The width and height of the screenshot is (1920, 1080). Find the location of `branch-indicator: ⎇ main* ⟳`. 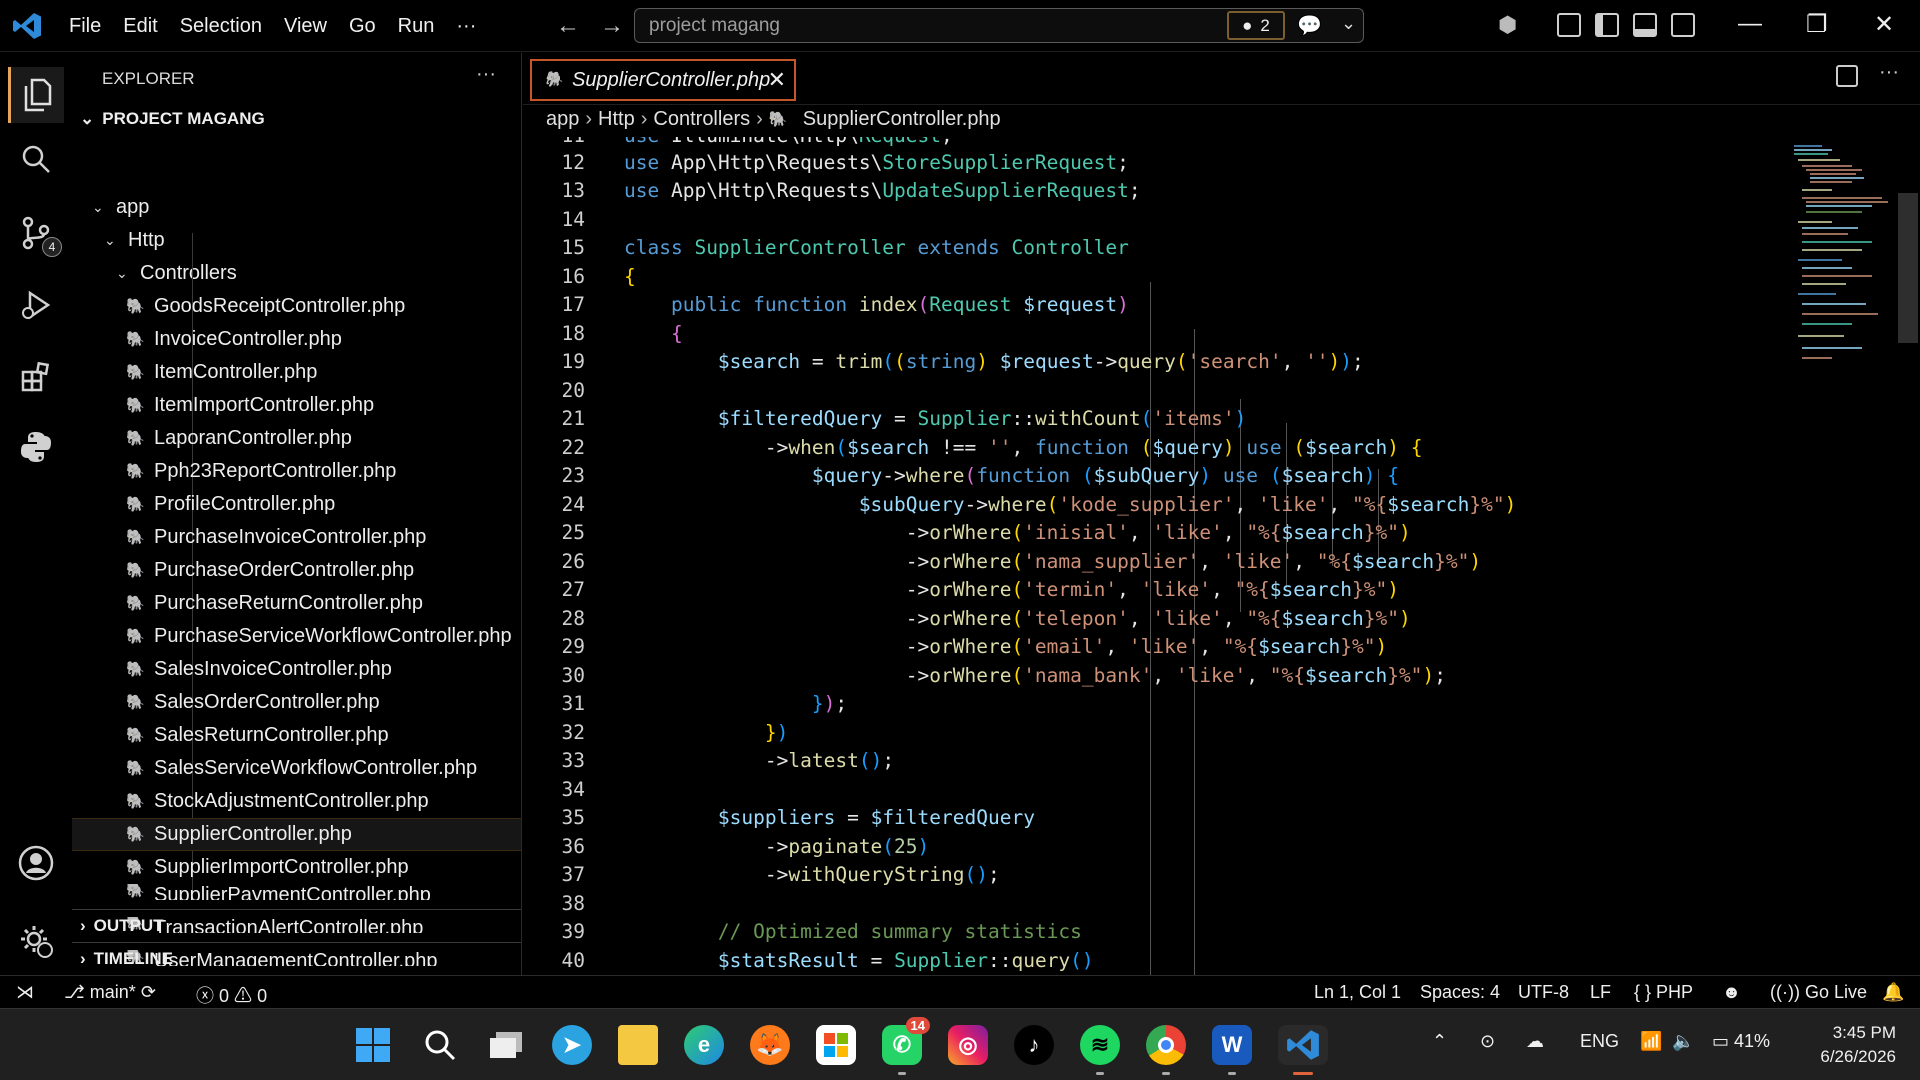

branch-indicator: ⎇ main* ⟳ is located at coordinates (110, 992).